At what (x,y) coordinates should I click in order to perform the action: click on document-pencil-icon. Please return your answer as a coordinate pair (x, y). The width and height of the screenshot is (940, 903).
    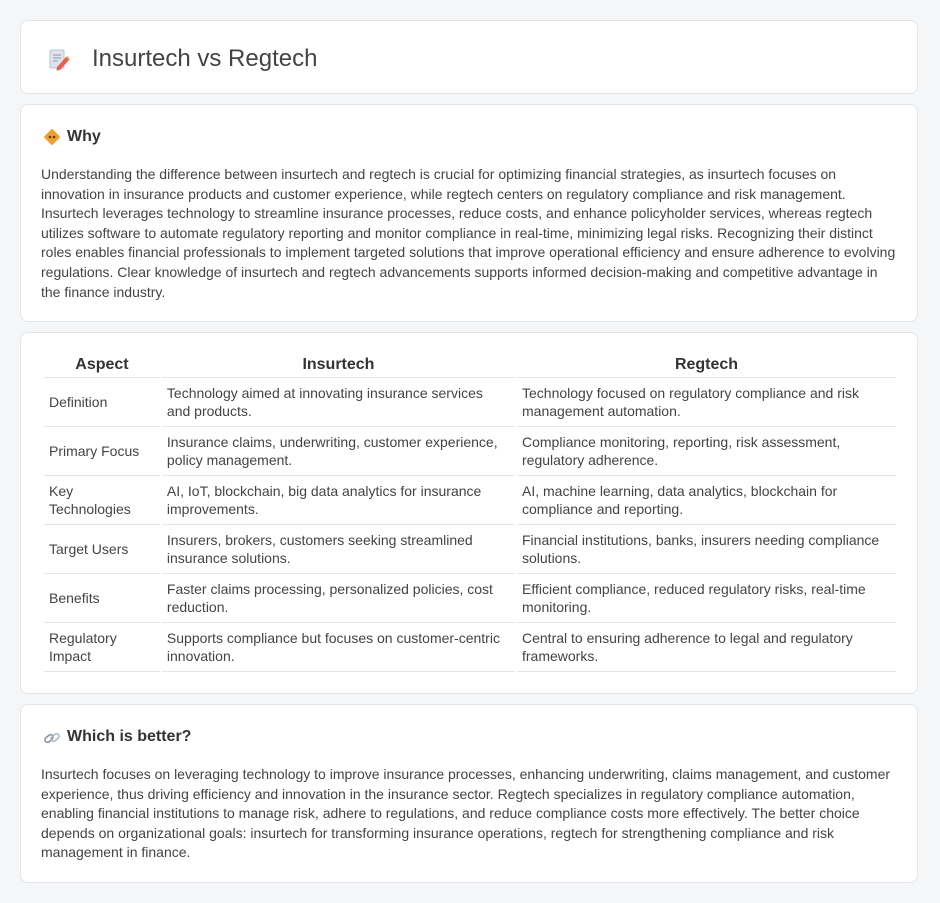
    Looking at the image, I should click on (59, 60).